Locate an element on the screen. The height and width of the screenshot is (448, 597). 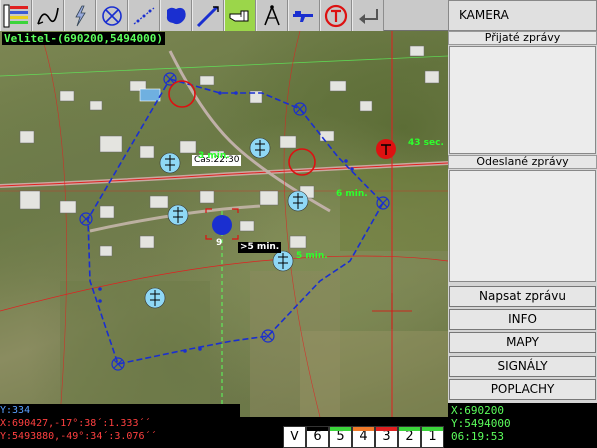
signals-button: SIGNÁLY is located at coordinates (522, 366).